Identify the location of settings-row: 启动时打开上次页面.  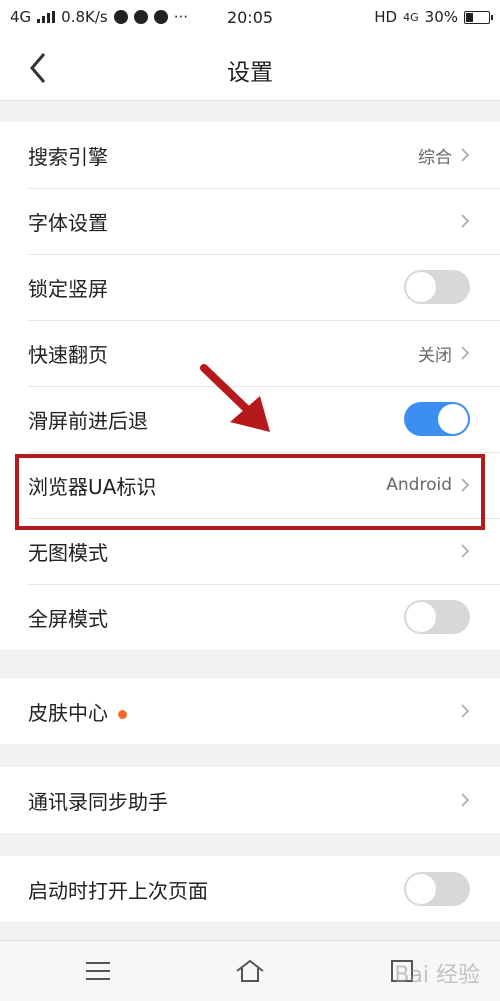
(250, 889).